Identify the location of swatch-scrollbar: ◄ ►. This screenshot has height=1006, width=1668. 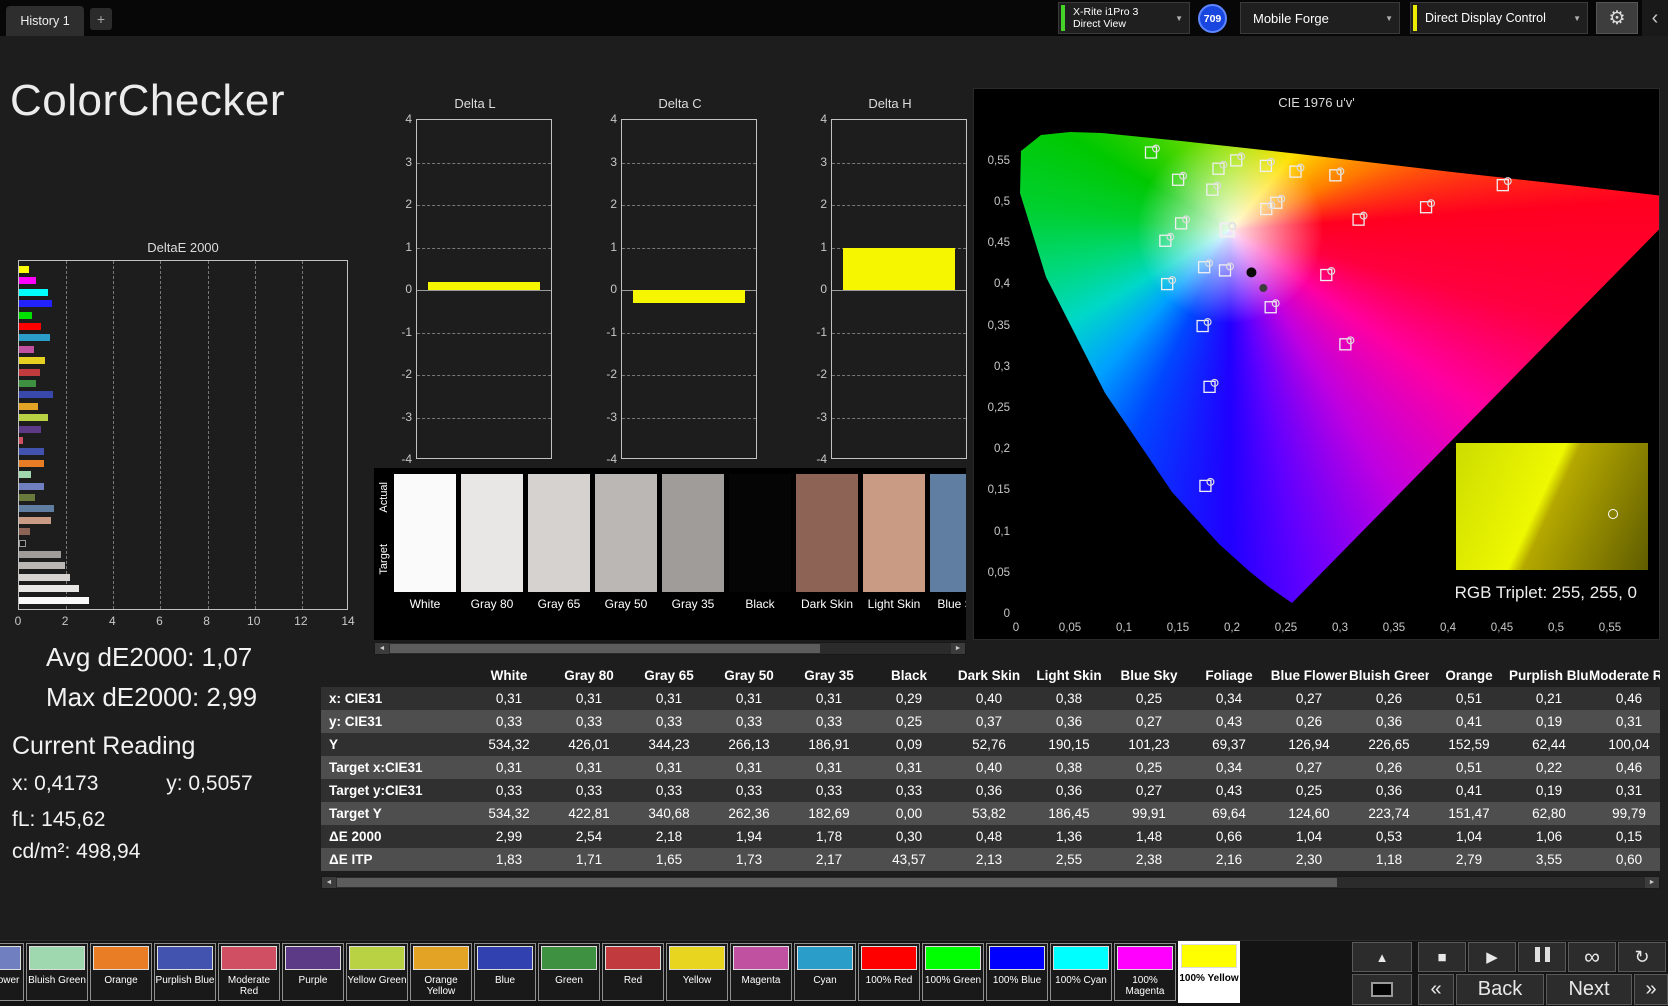
(670, 648).